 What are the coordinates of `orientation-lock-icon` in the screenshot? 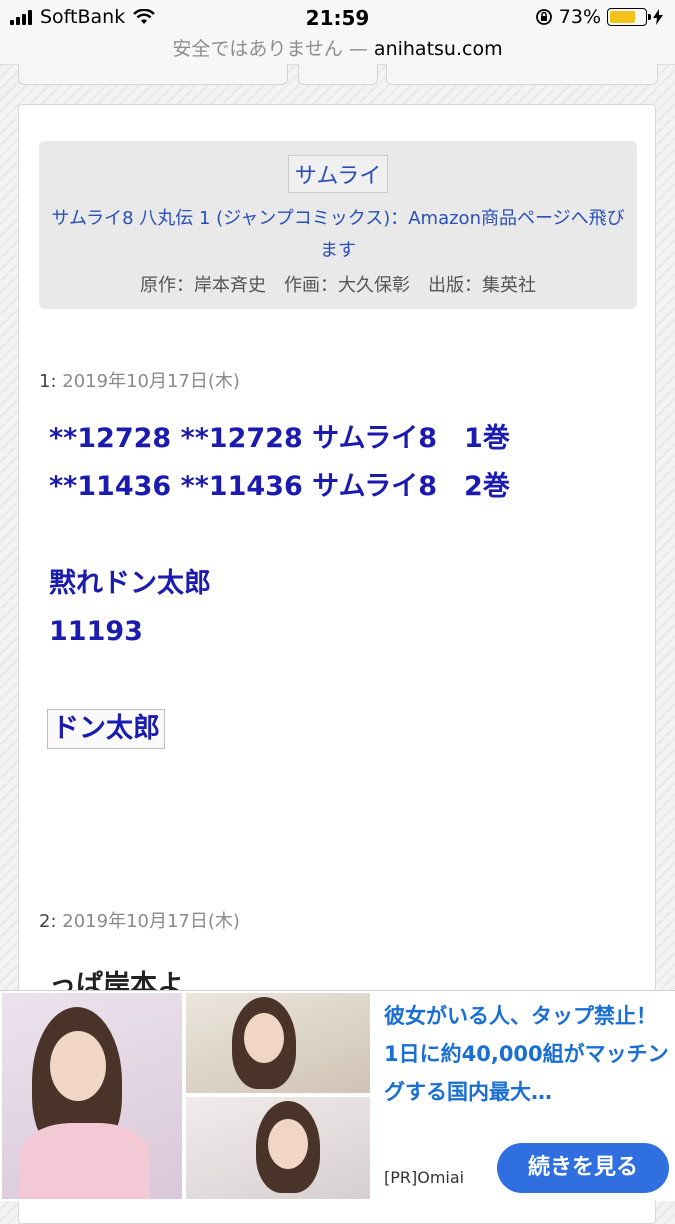 It's located at (543, 17).